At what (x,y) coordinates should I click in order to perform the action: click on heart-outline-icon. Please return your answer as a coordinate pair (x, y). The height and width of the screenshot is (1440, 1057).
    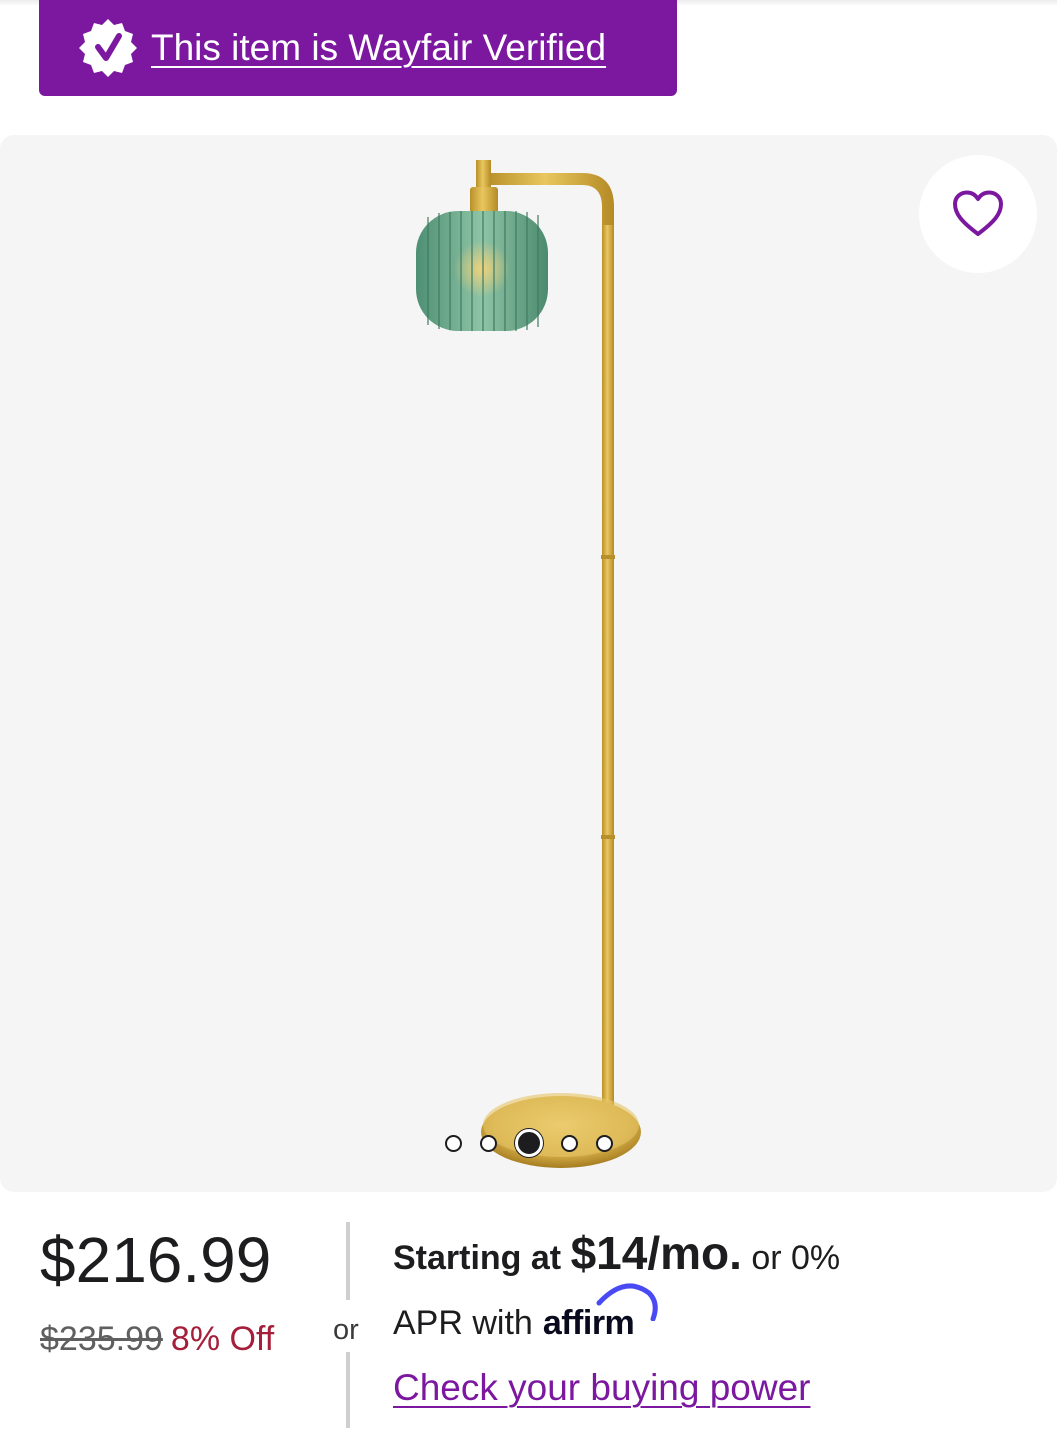
    Looking at the image, I should click on (978, 213).